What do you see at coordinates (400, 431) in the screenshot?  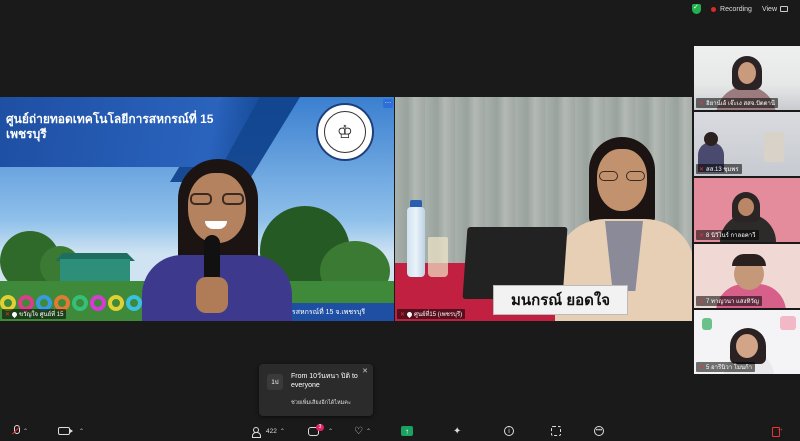 I see `meeting-toolbar: ⌃ ⌃ 422 ⌃ 3 ⌃ ♡ ⌃ ↑ ✦ i ••• →` at bounding box center [400, 431].